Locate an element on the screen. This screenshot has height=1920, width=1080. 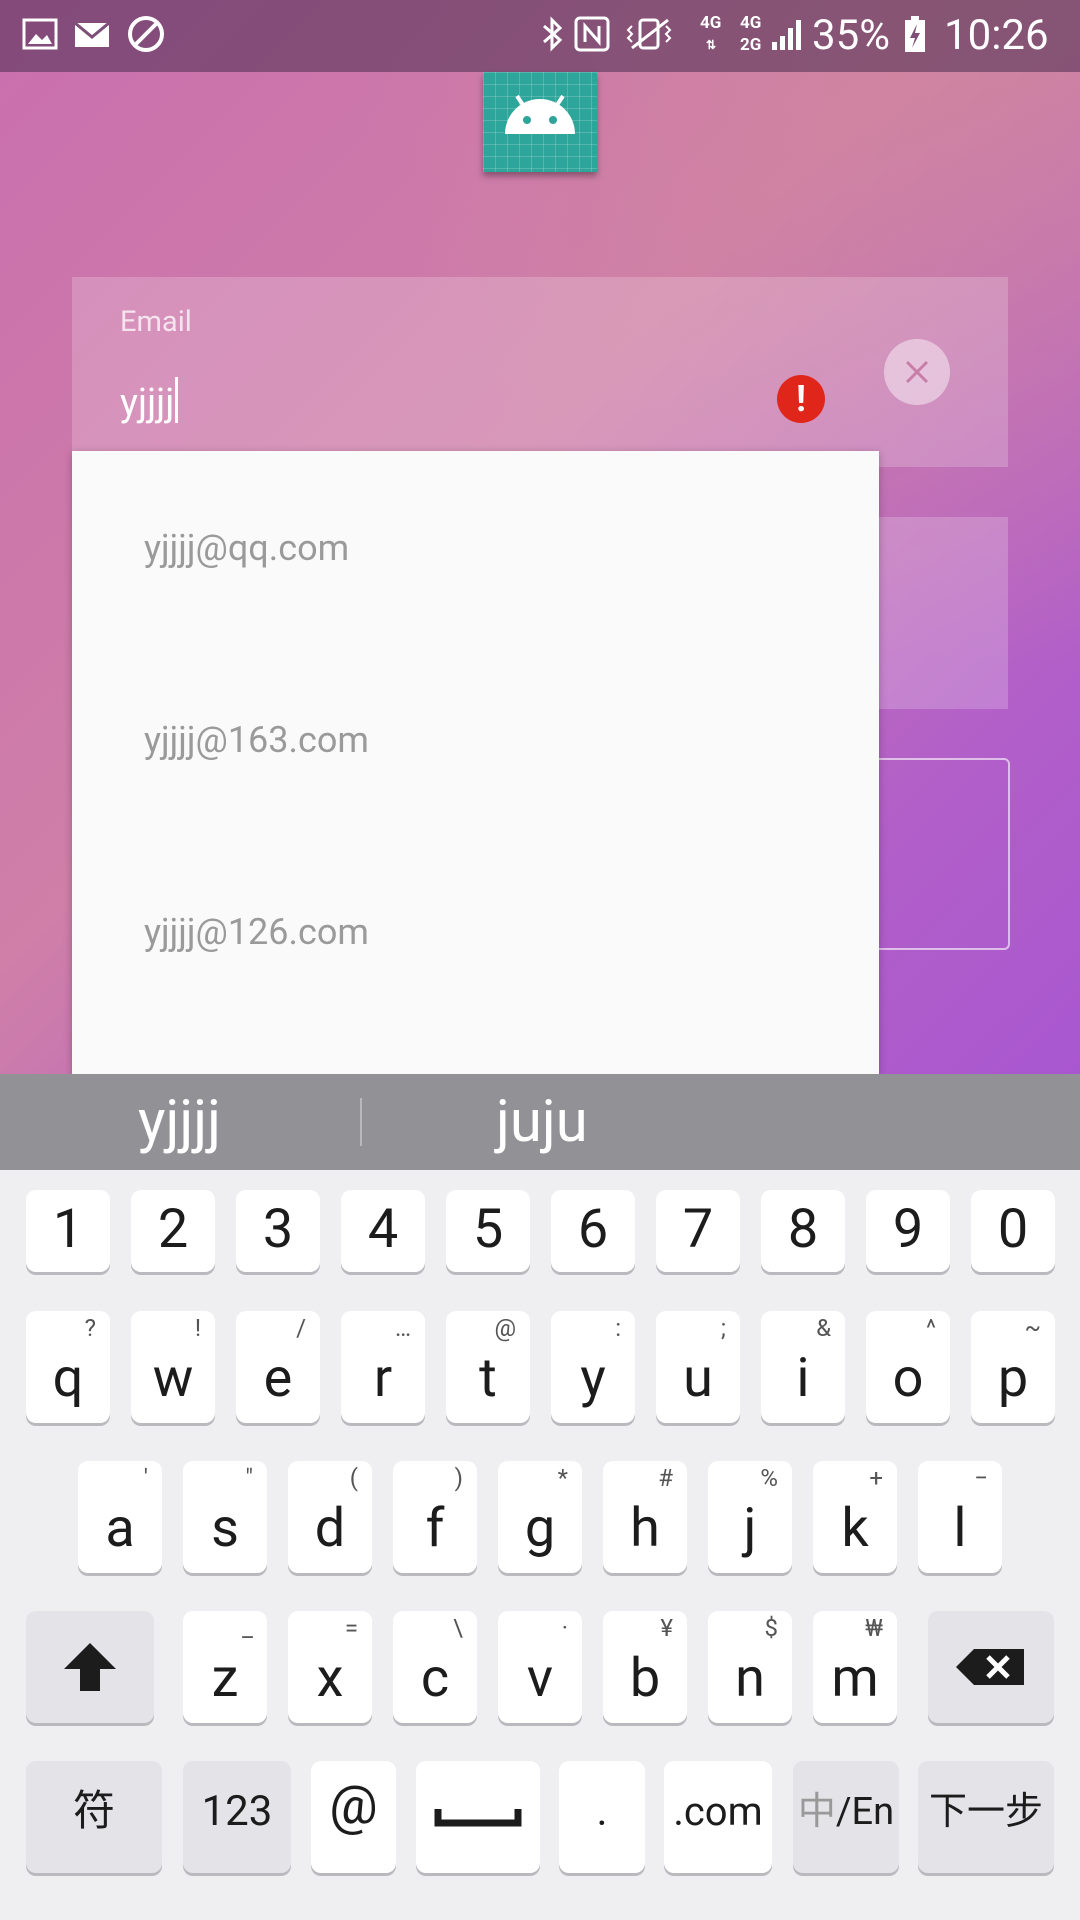
at-key: @ is located at coordinates (353, 1817).